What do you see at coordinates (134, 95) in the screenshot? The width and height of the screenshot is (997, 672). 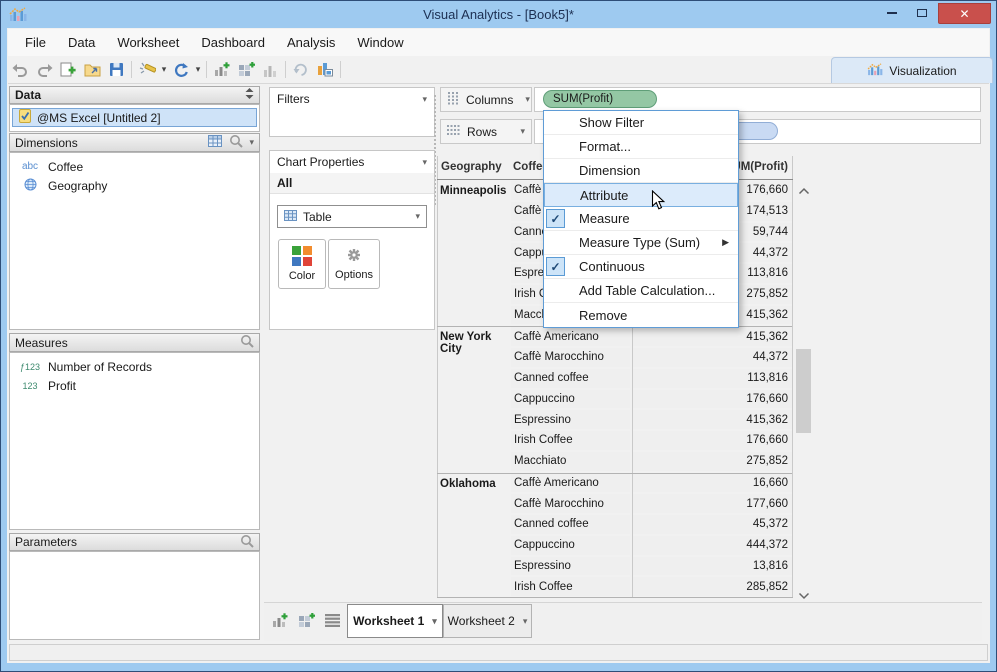 I see `data-panel-header: Data` at bounding box center [134, 95].